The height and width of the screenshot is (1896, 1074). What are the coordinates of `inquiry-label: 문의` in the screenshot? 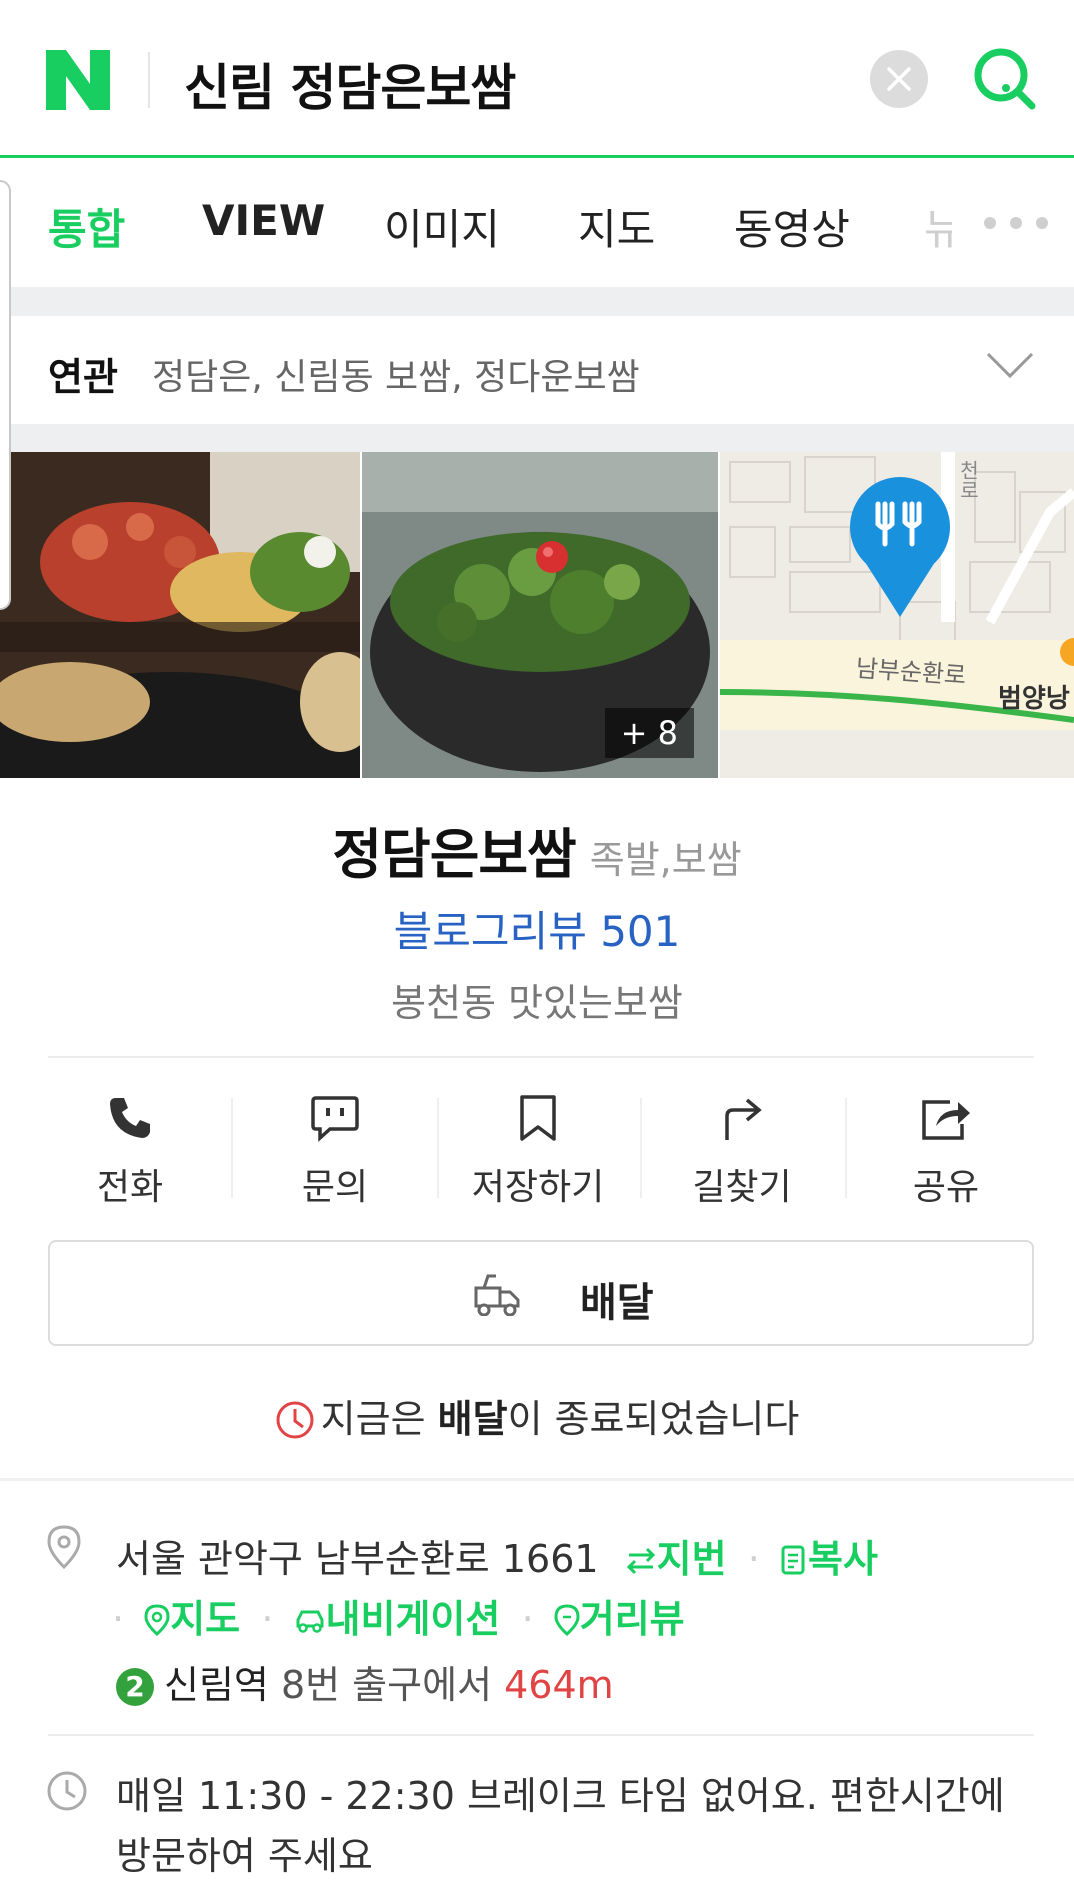 It's located at (335, 1187).